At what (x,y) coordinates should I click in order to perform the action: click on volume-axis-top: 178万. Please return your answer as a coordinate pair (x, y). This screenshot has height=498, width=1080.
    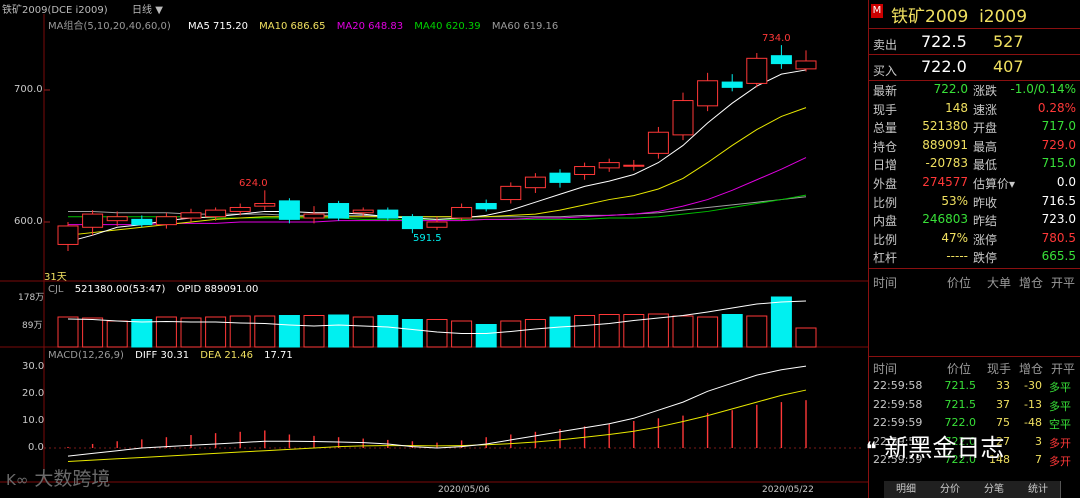
    Looking at the image, I should click on (31, 298).